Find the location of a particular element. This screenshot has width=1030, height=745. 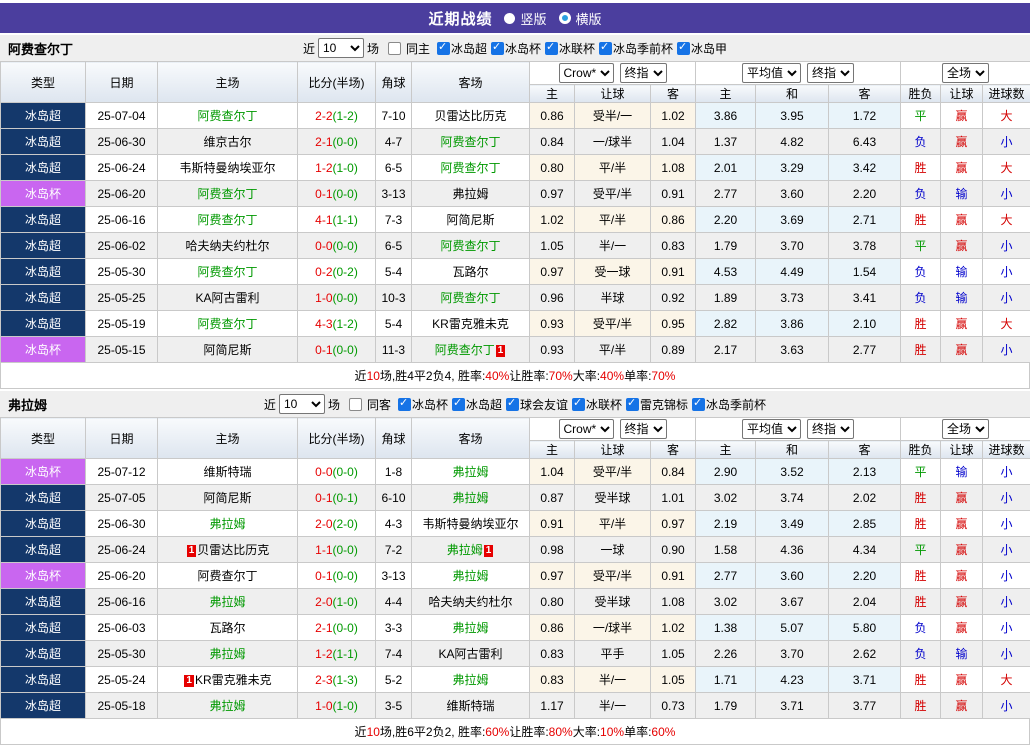

corner-cell: 3-13 is located at coordinates (394, 194).